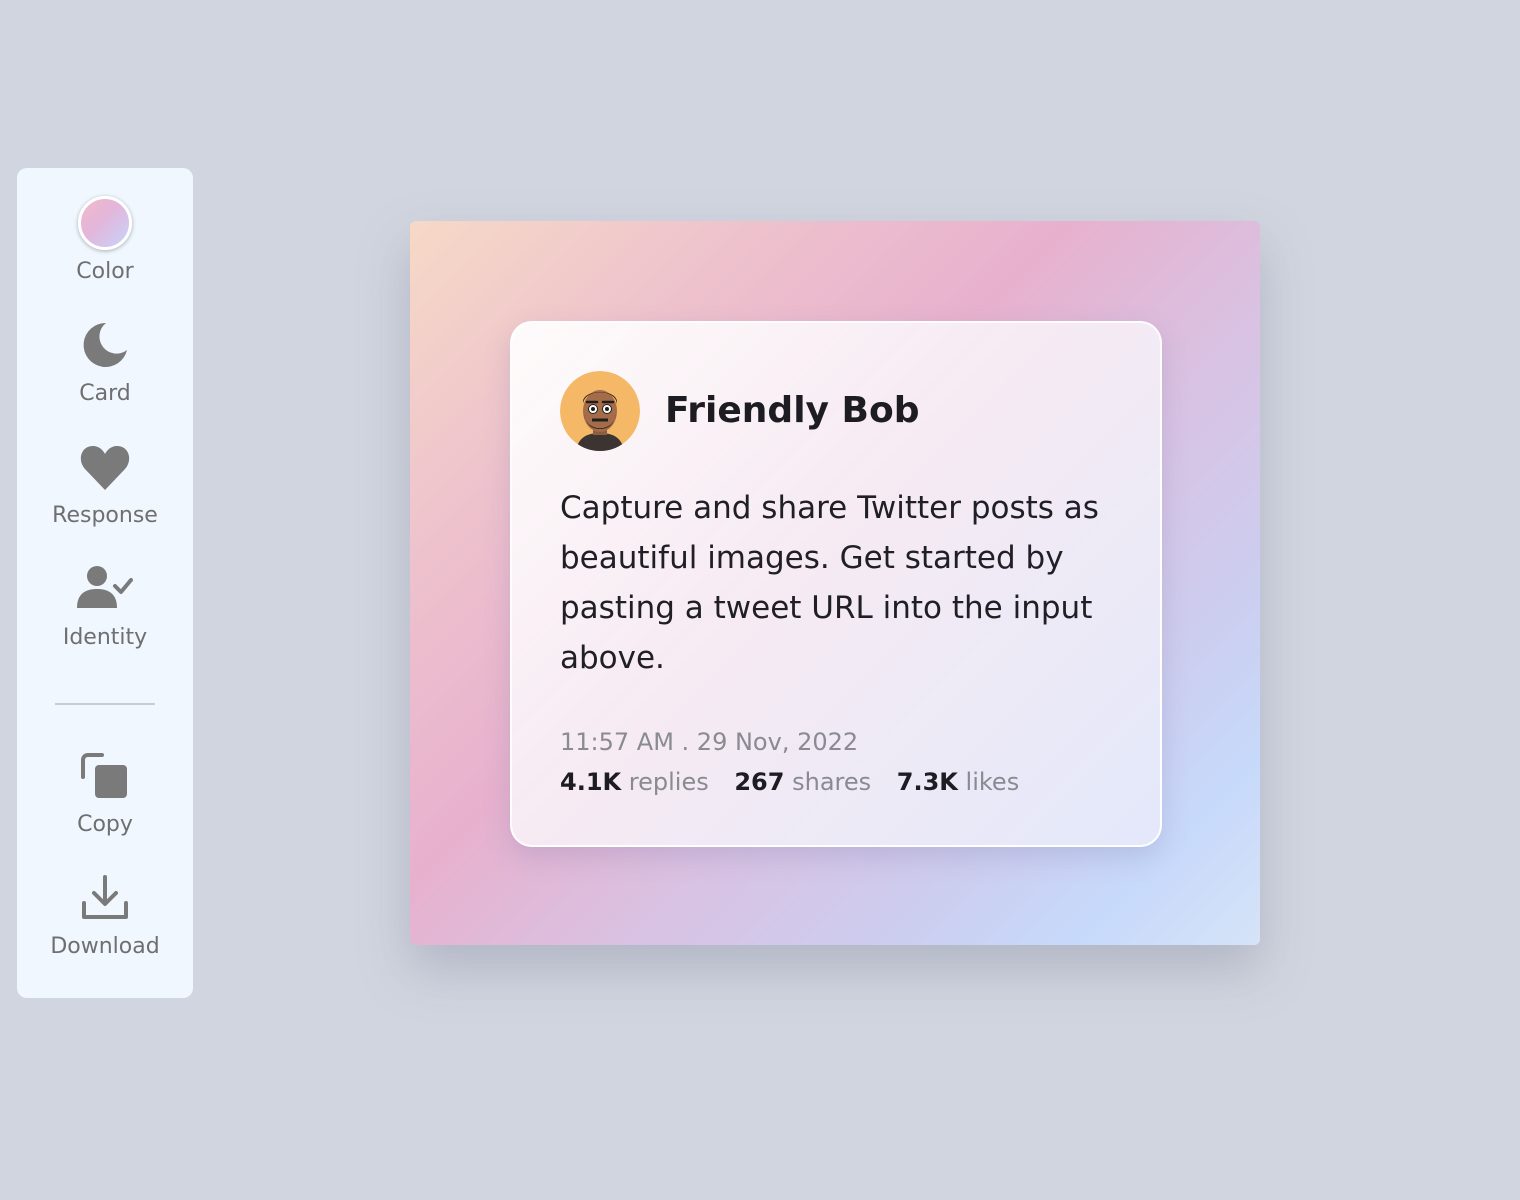 The height and width of the screenshot is (1200, 1520). I want to click on author-name: Friendly Bob, so click(792, 410).